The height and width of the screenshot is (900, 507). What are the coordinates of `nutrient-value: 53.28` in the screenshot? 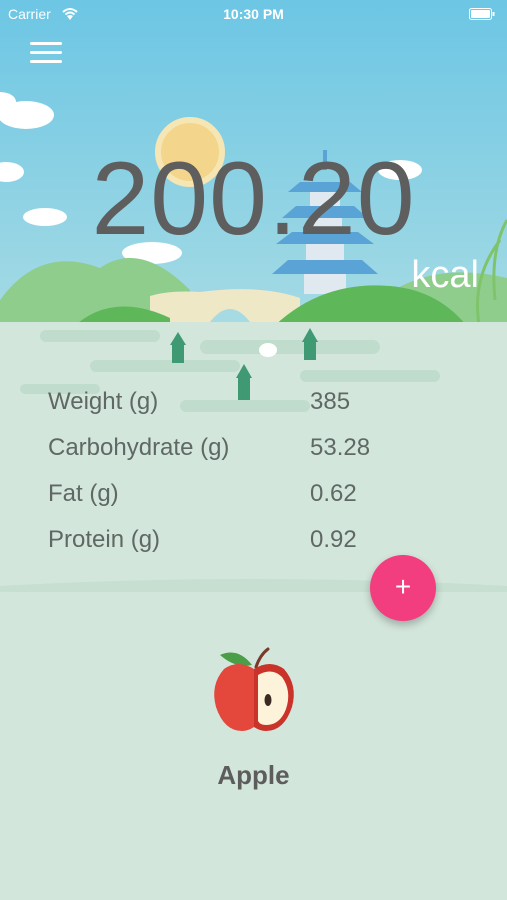 It's located at (340, 447).